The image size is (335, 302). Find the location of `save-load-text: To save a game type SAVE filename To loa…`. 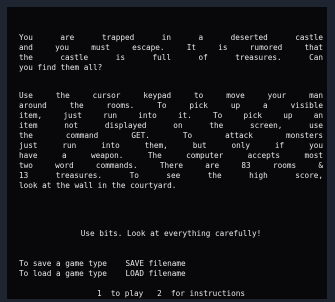

save-load-text: To save a game type SAVE filename To loa… is located at coordinates (171, 269).